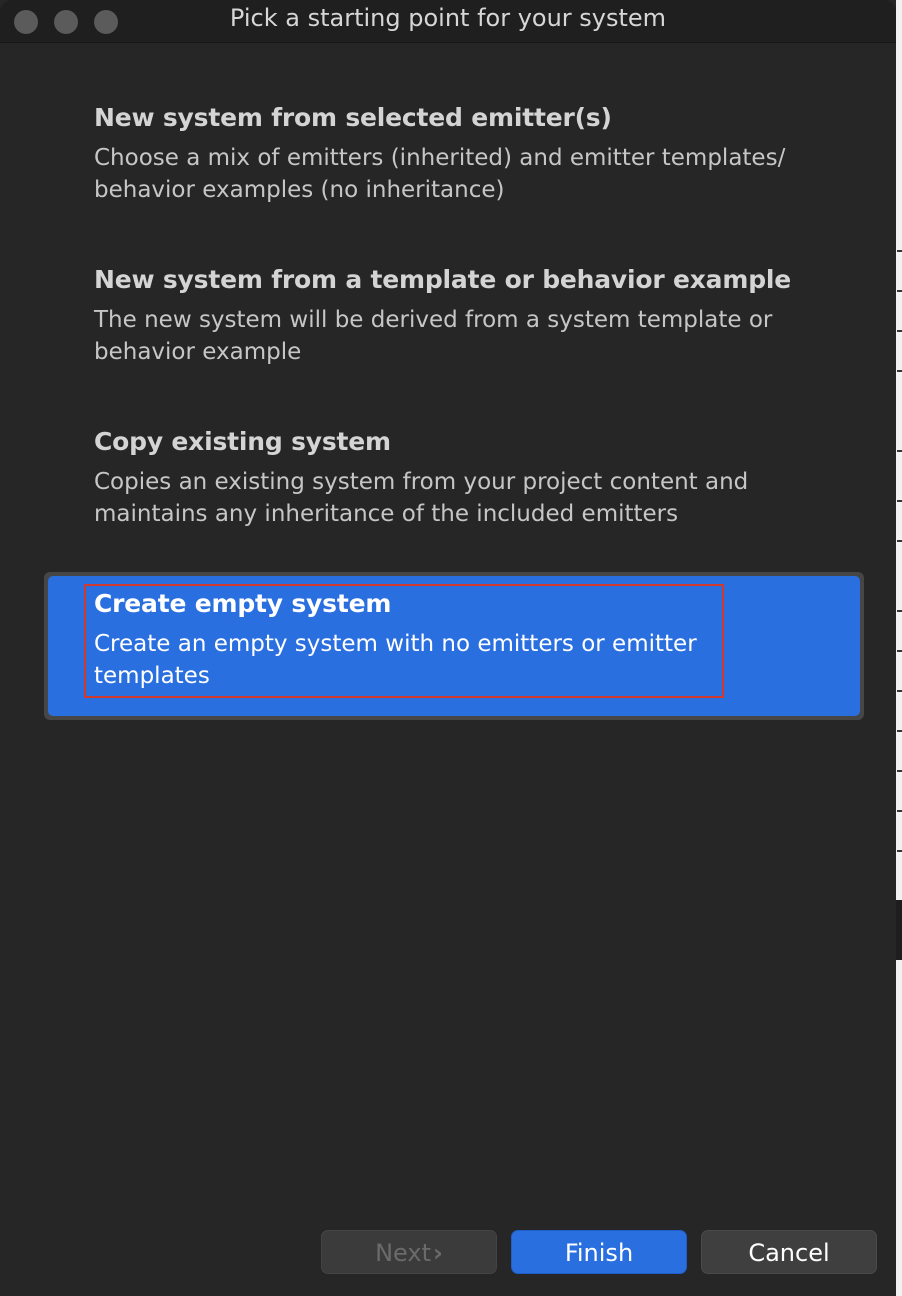 The height and width of the screenshot is (1296, 902). I want to click on chevron-right-icon: ›, so click(438, 1253).